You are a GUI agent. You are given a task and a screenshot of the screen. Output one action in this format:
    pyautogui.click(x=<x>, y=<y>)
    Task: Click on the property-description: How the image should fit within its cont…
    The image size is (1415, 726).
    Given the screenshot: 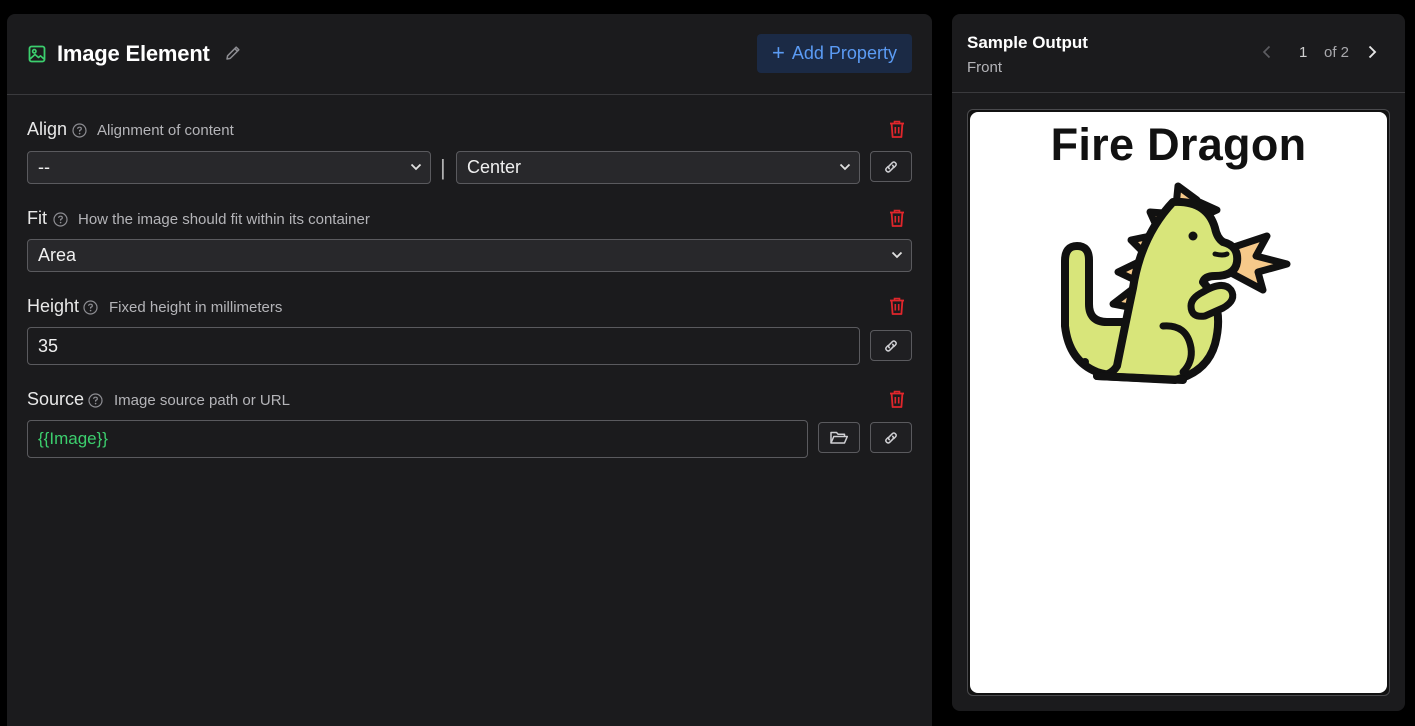 What is the action you would take?
    pyautogui.click(x=224, y=219)
    